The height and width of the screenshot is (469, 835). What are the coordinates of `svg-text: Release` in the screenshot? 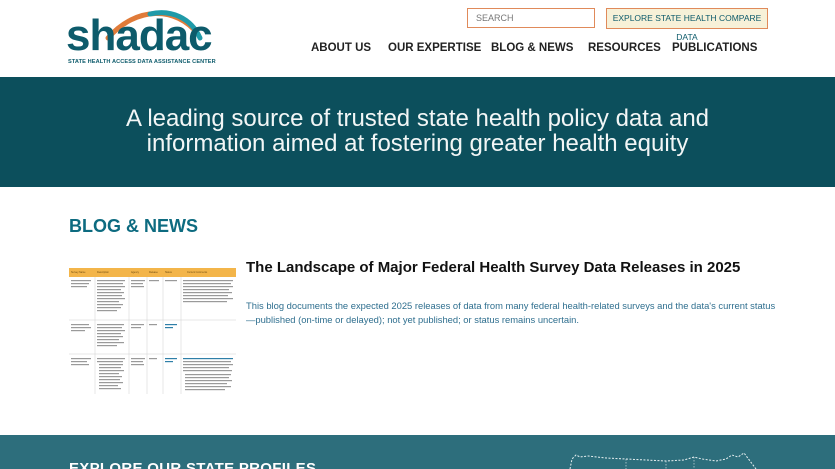 It's located at (153, 272).